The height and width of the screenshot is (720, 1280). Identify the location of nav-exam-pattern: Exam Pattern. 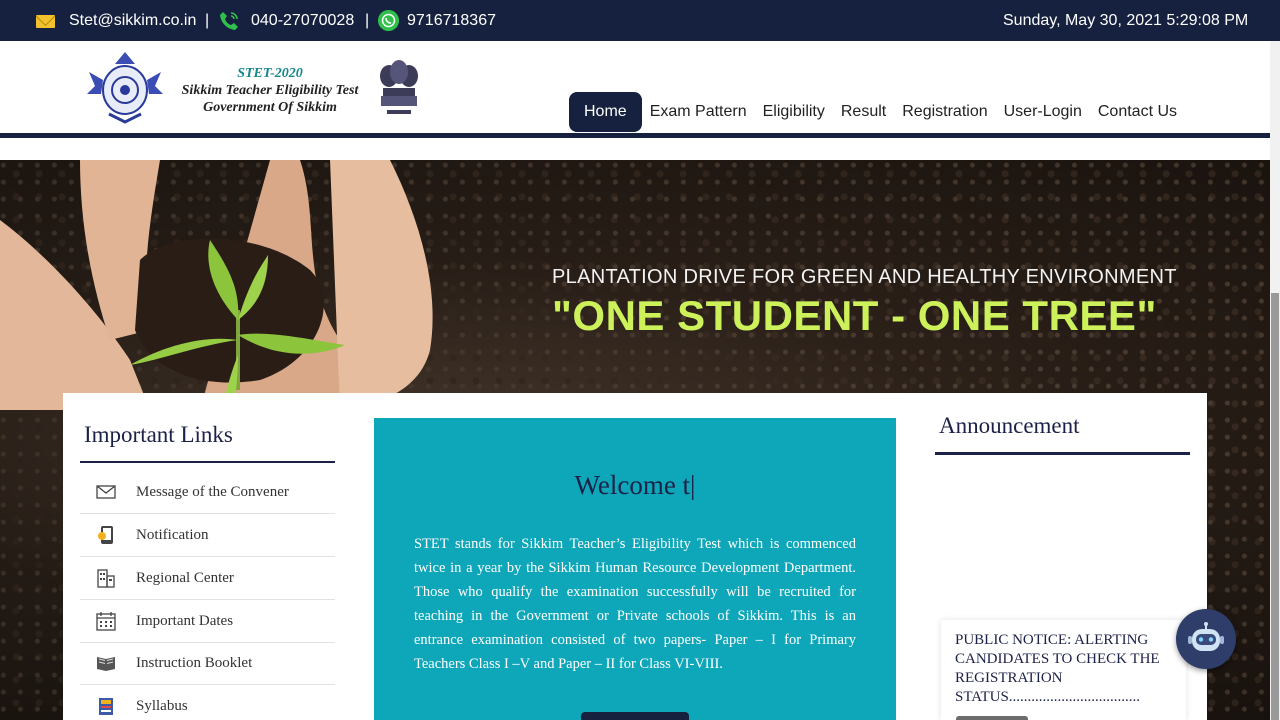
(698, 112).